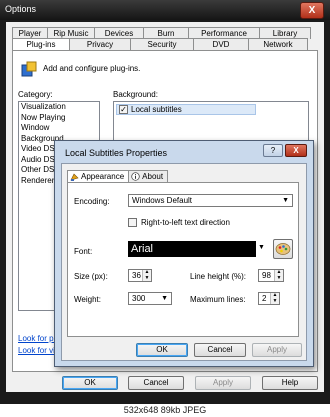 Image resolution: width=330 pixels, height=417 pixels. I want to click on background-label: Background:, so click(135, 94).